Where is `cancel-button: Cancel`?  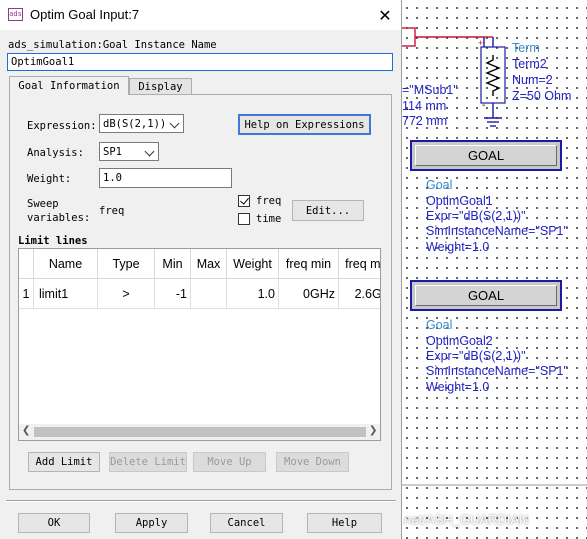
cancel-button: Cancel is located at coordinates (246, 523).